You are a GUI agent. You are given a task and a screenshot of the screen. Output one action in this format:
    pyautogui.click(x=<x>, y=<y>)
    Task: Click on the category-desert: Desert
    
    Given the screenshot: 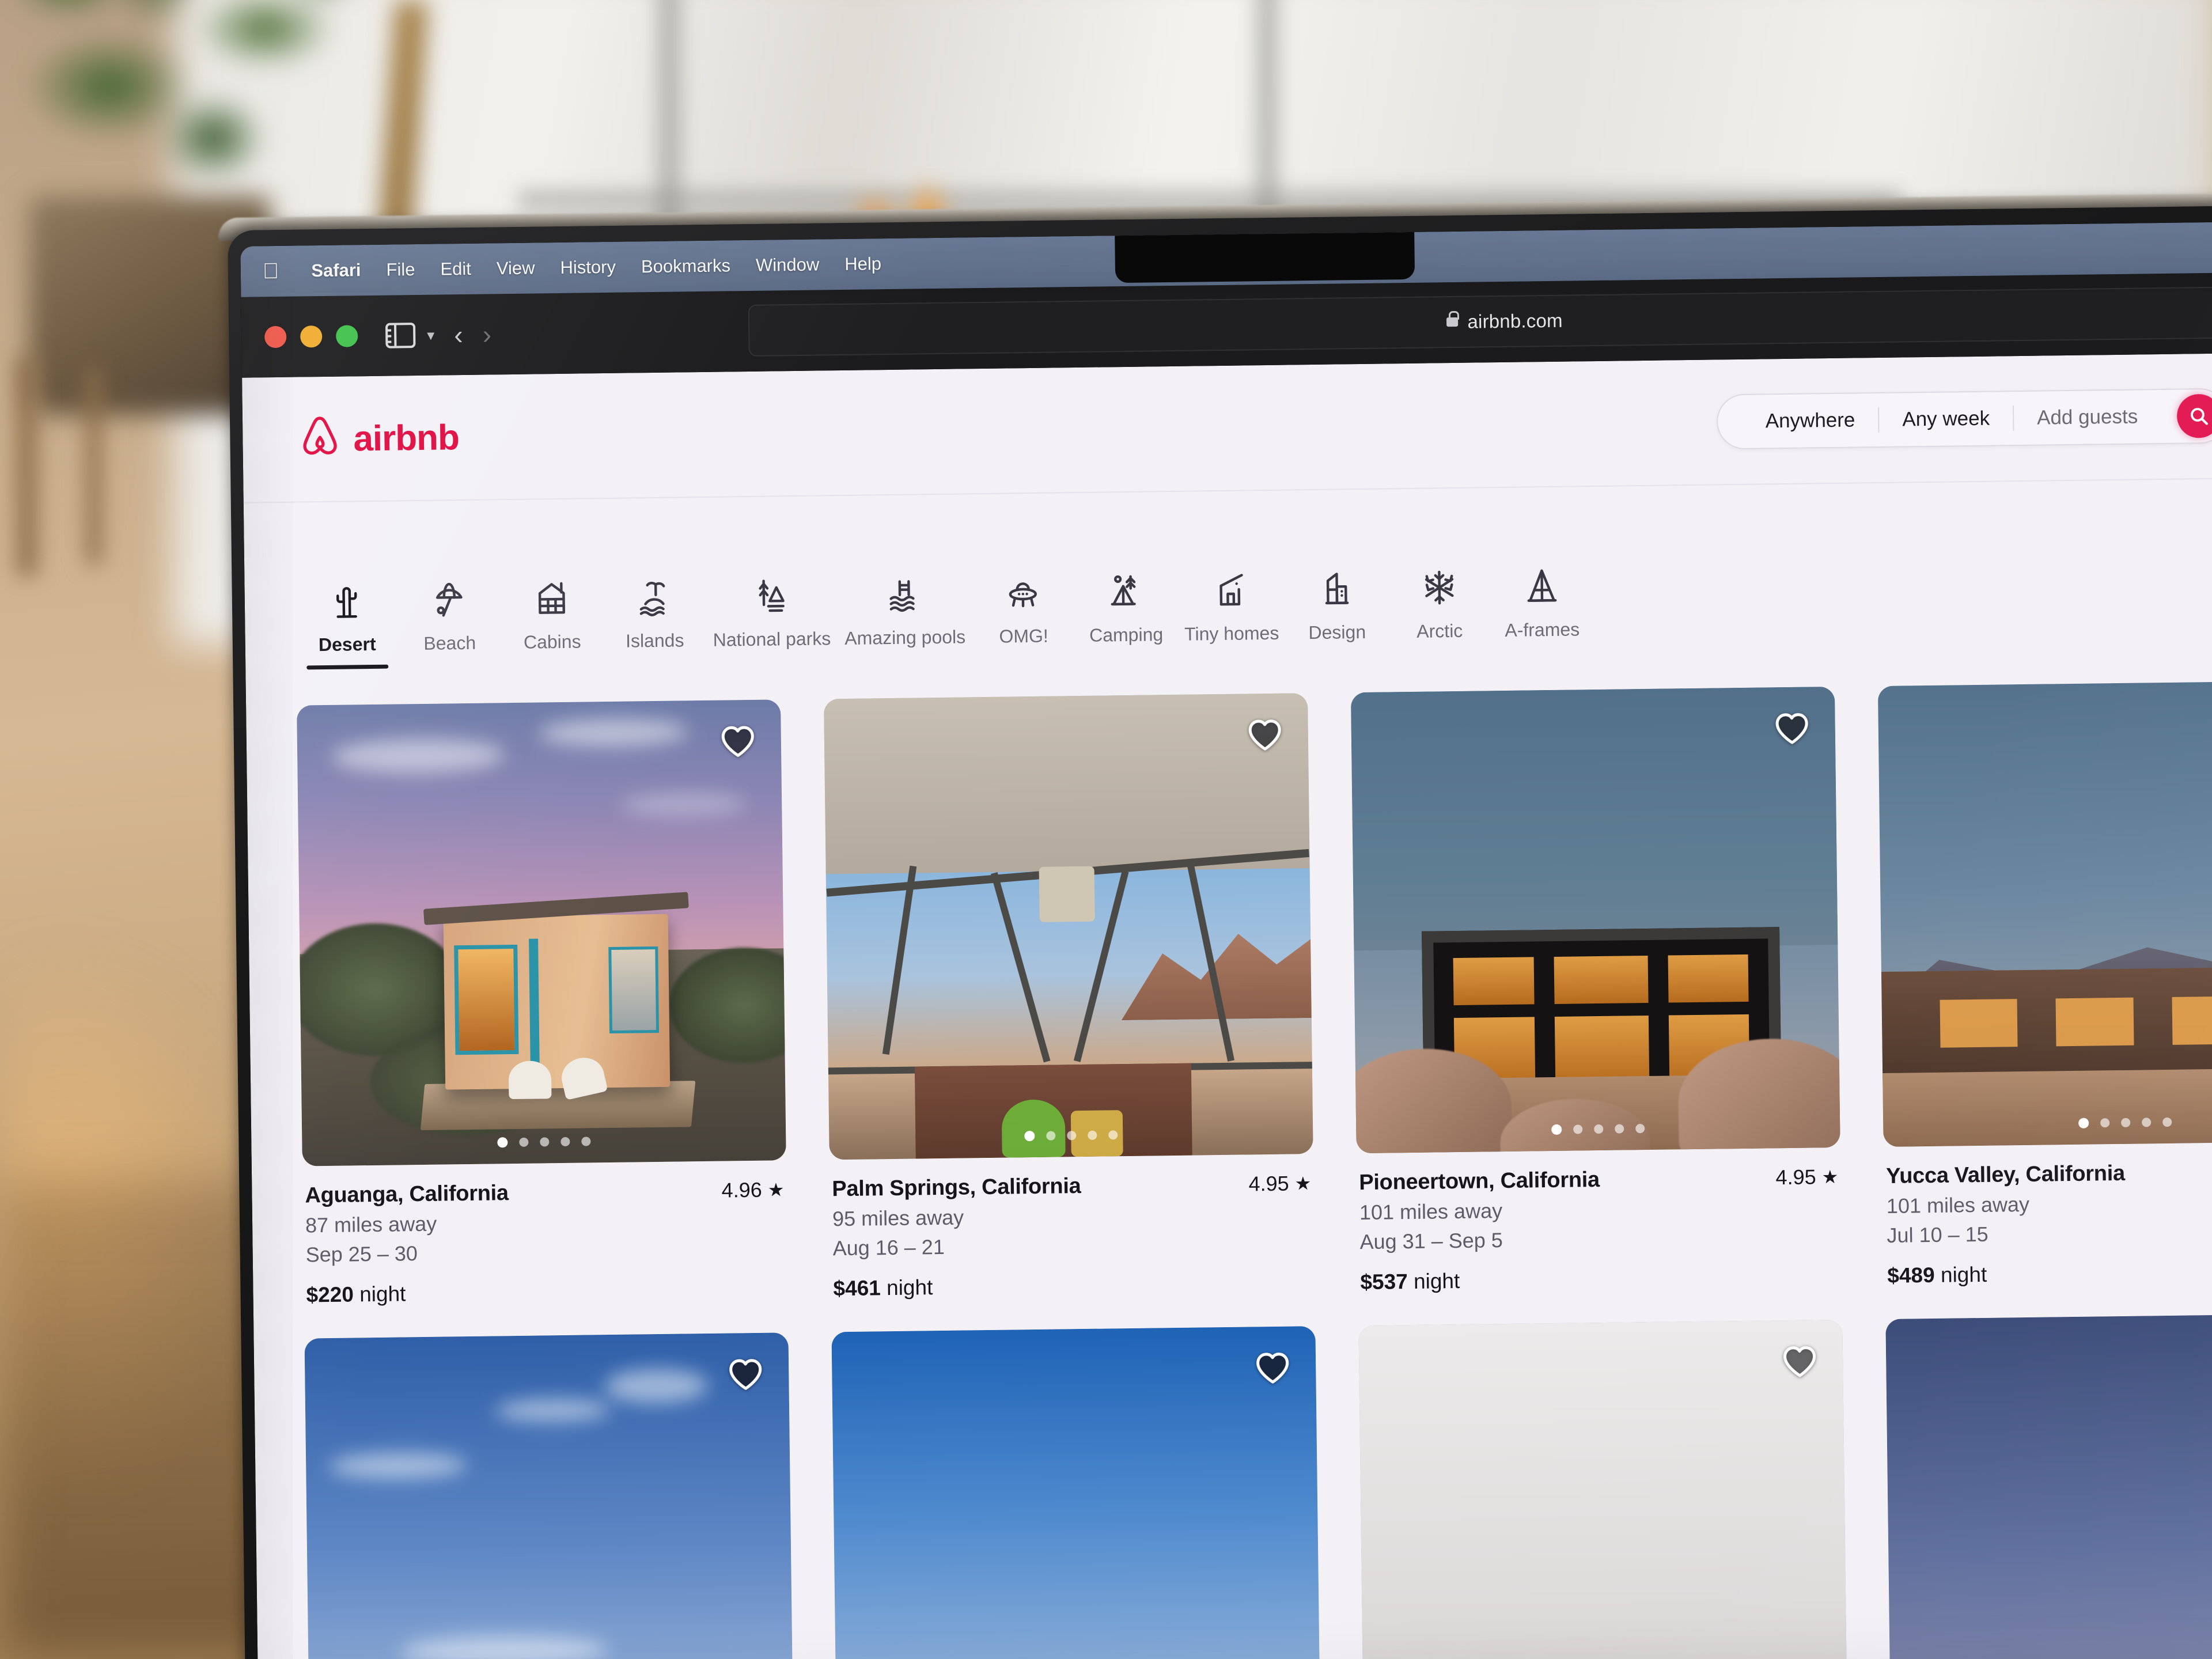 What is the action you would take?
    pyautogui.click(x=347, y=621)
    